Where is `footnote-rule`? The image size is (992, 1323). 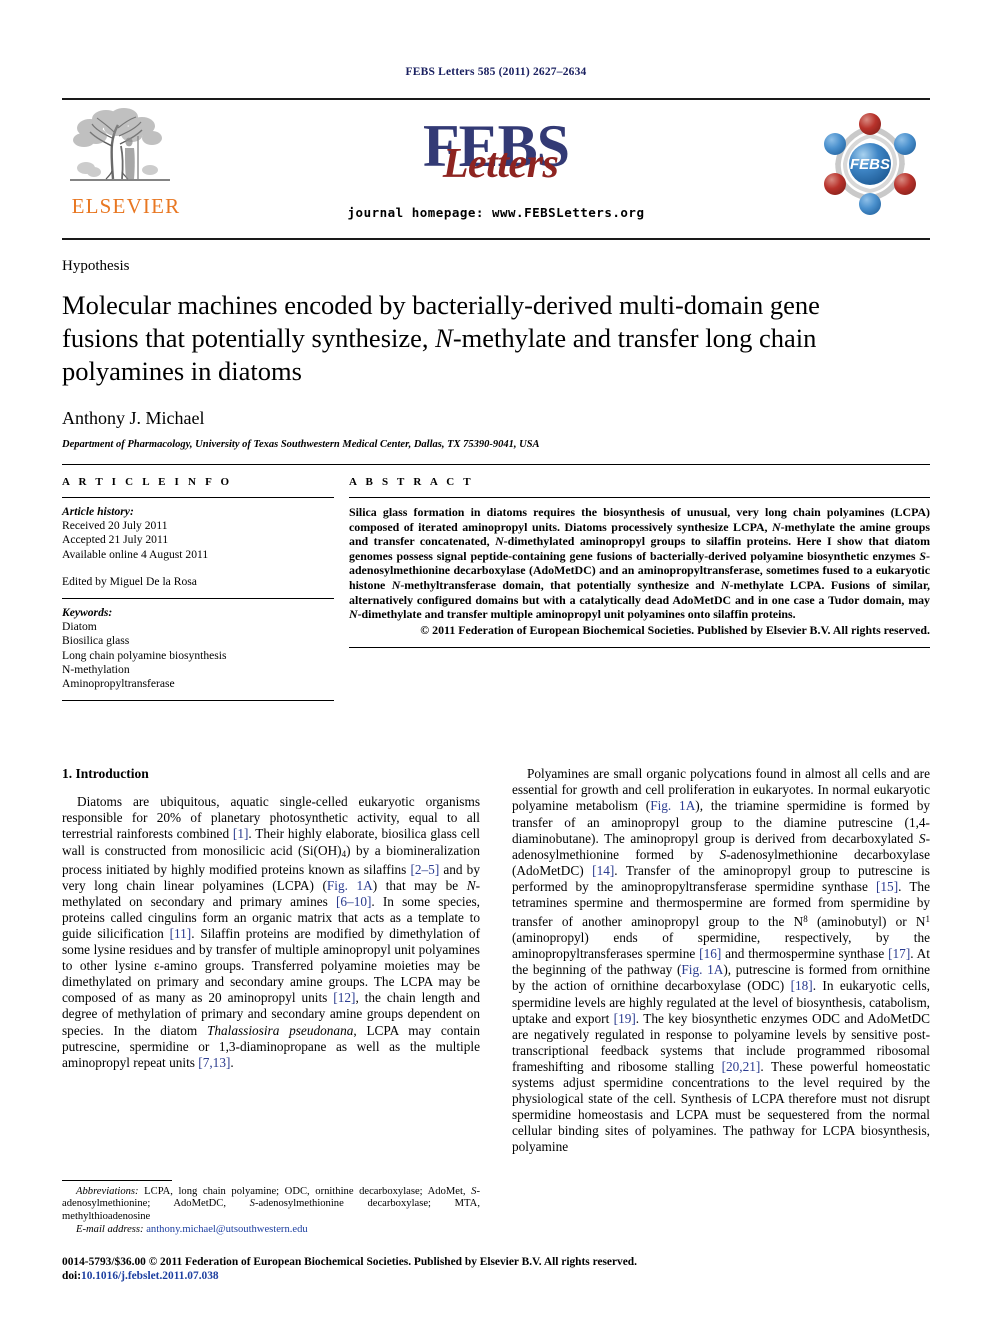 footnote-rule is located at coordinates (117, 1180).